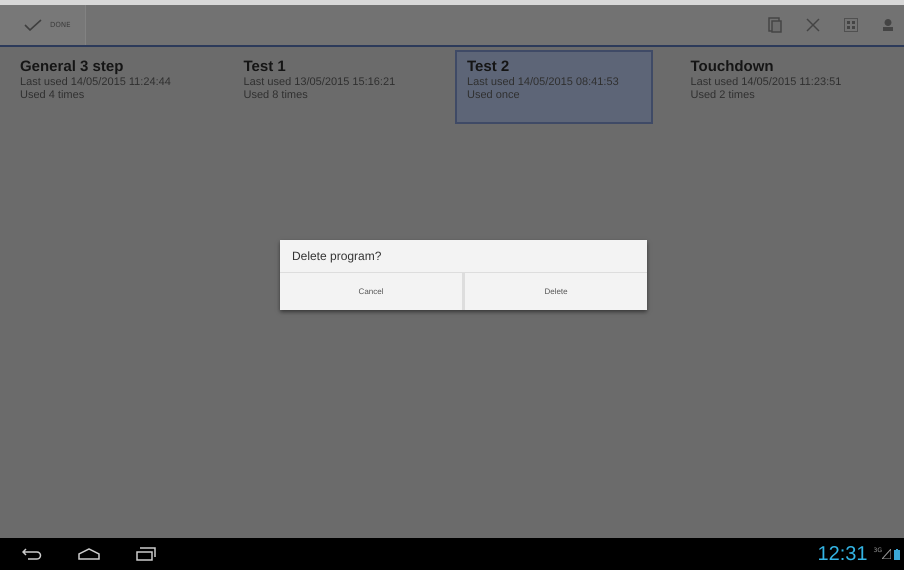  What do you see at coordinates (842, 554) in the screenshot?
I see `clock-time: 12:31` at bounding box center [842, 554].